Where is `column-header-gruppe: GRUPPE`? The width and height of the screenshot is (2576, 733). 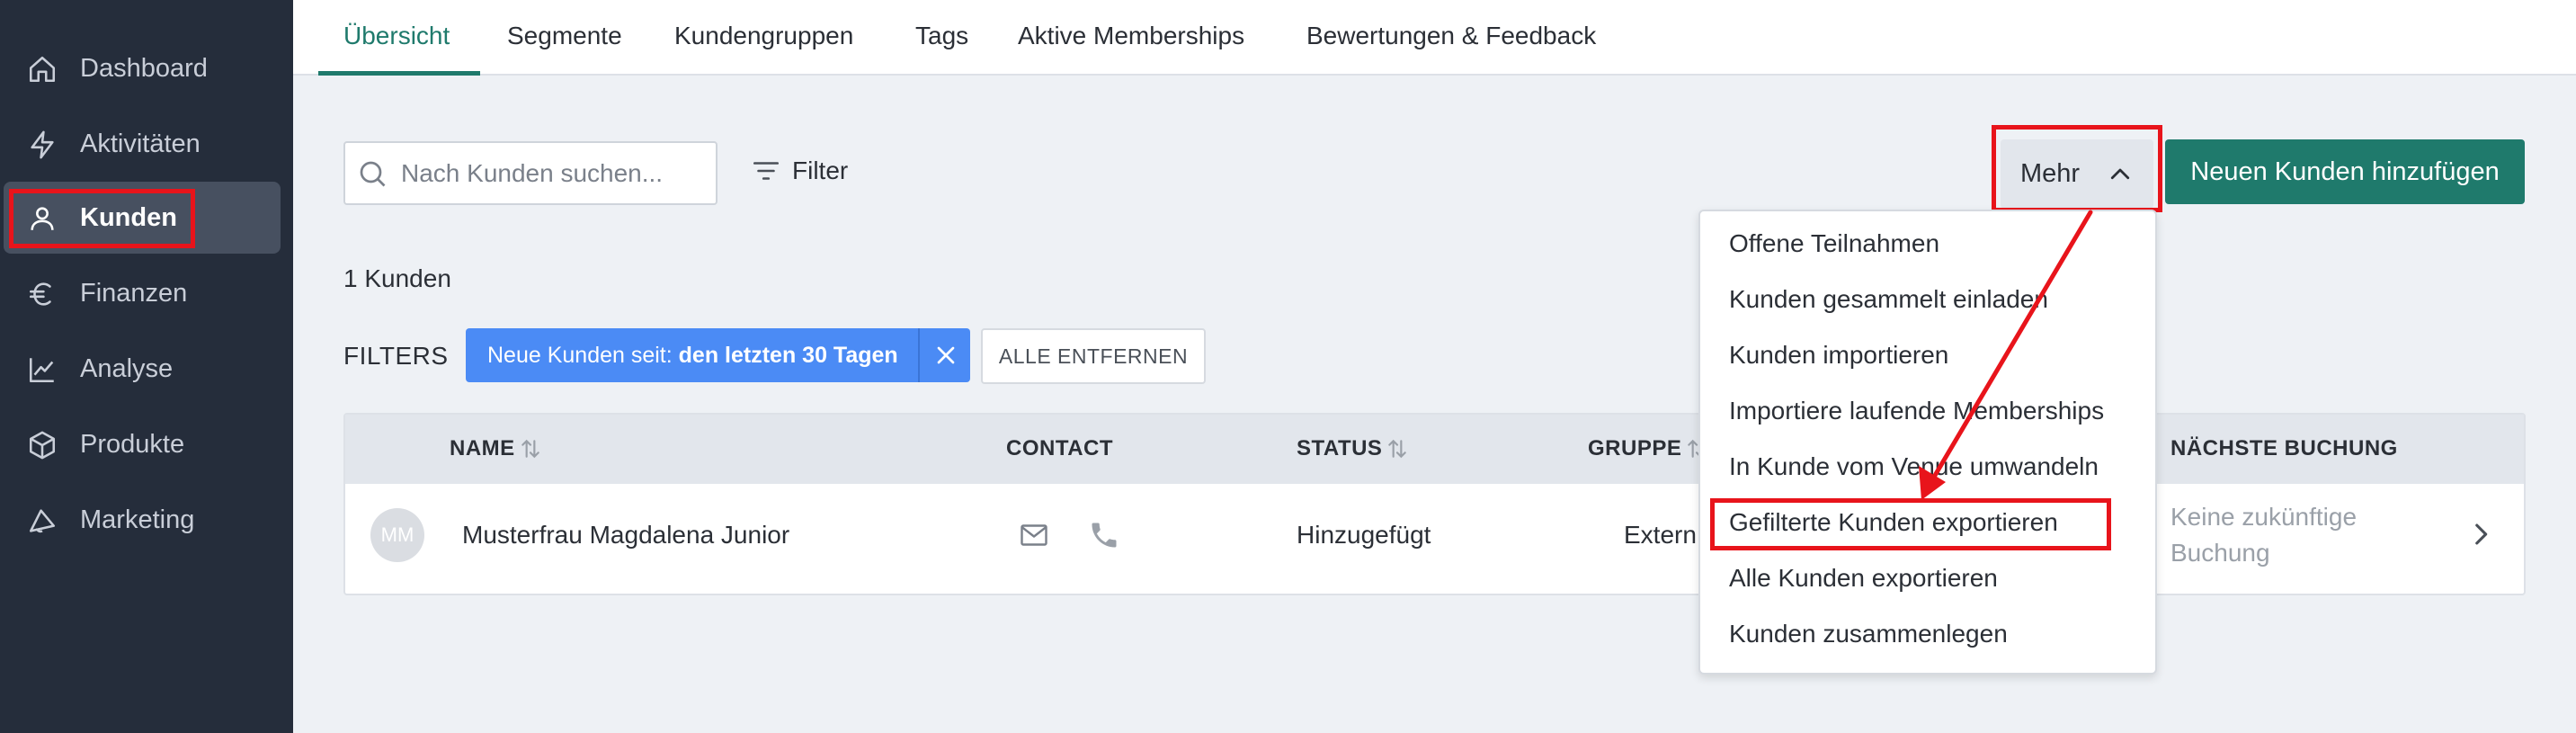
column-header-gruppe: GRUPPE is located at coordinates (1648, 448).